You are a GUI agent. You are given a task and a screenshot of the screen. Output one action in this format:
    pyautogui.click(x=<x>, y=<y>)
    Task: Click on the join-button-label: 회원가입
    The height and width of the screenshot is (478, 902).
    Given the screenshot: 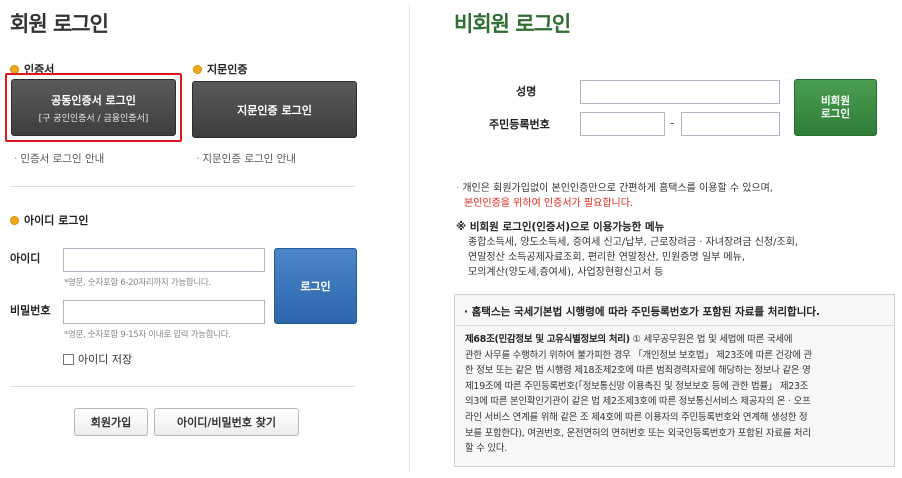 What is the action you would take?
    pyautogui.click(x=111, y=422)
    